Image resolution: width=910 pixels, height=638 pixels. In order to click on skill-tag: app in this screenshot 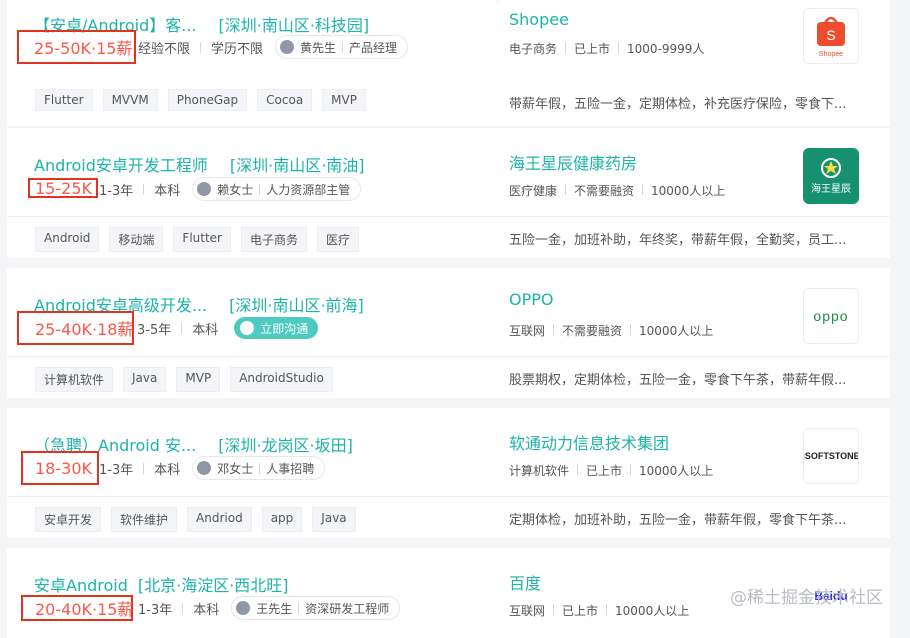, I will do `click(282, 519)`.